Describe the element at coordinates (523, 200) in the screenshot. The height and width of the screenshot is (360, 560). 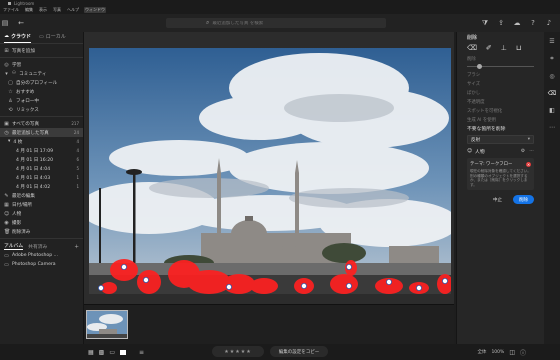
I see `remove-button: 削除` at that location.